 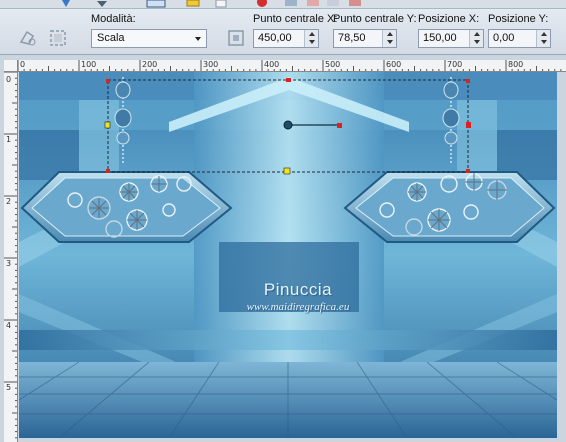 I want to click on center-point-icon, so click(x=236, y=38).